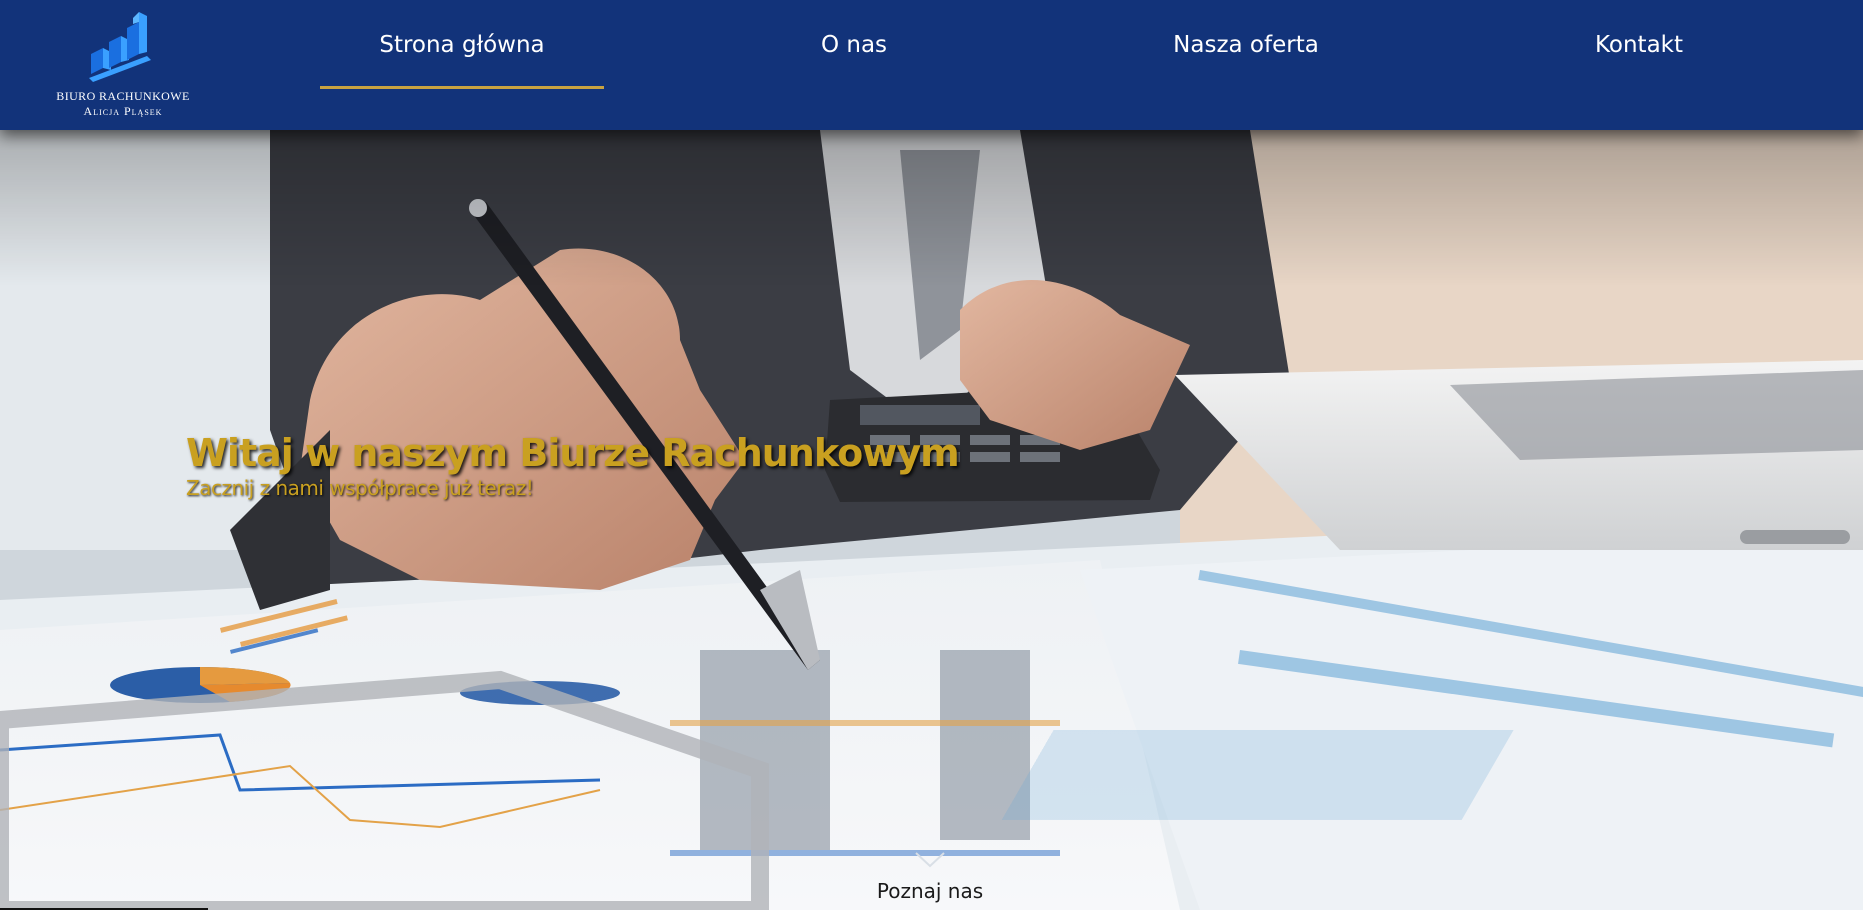 This screenshot has width=1863, height=910. Describe the element at coordinates (930, 891) in the screenshot. I see `learn-more-link: Poznaj nas` at that location.